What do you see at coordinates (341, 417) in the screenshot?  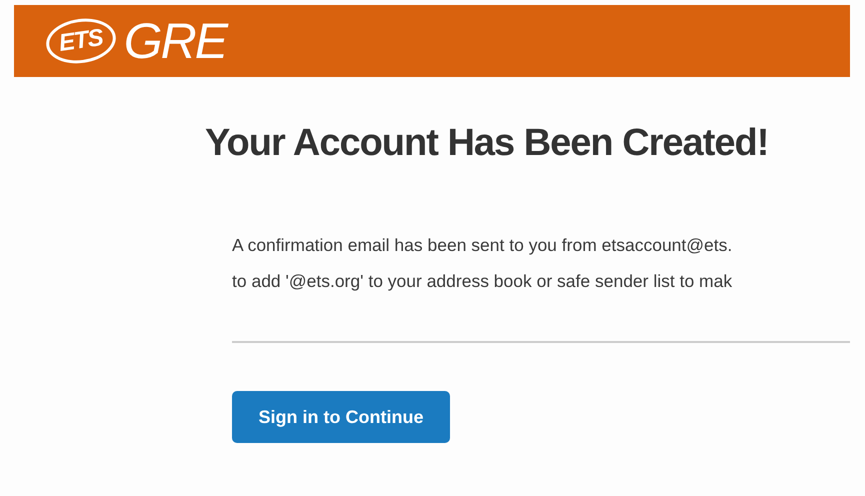 I see `sign-in-button: Sign in to Continue` at bounding box center [341, 417].